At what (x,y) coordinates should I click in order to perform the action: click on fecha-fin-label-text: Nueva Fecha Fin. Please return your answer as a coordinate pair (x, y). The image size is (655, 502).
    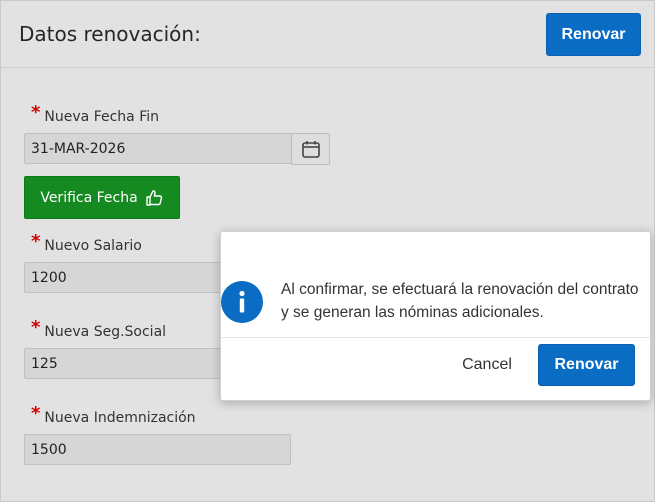
    Looking at the image, I should click on (101, 117).